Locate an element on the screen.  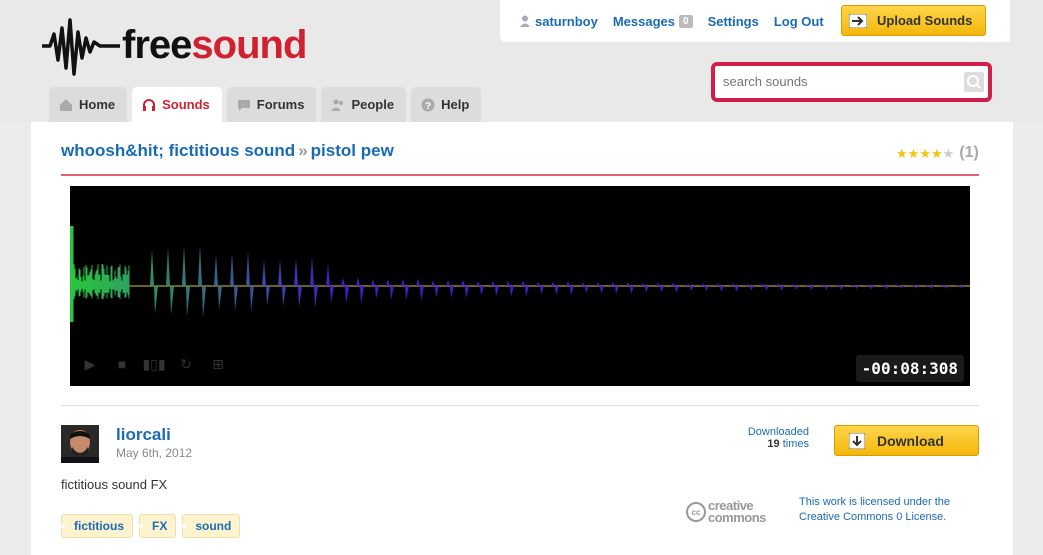
messages-link: Messages 0 is located at coordinates (653, 21).